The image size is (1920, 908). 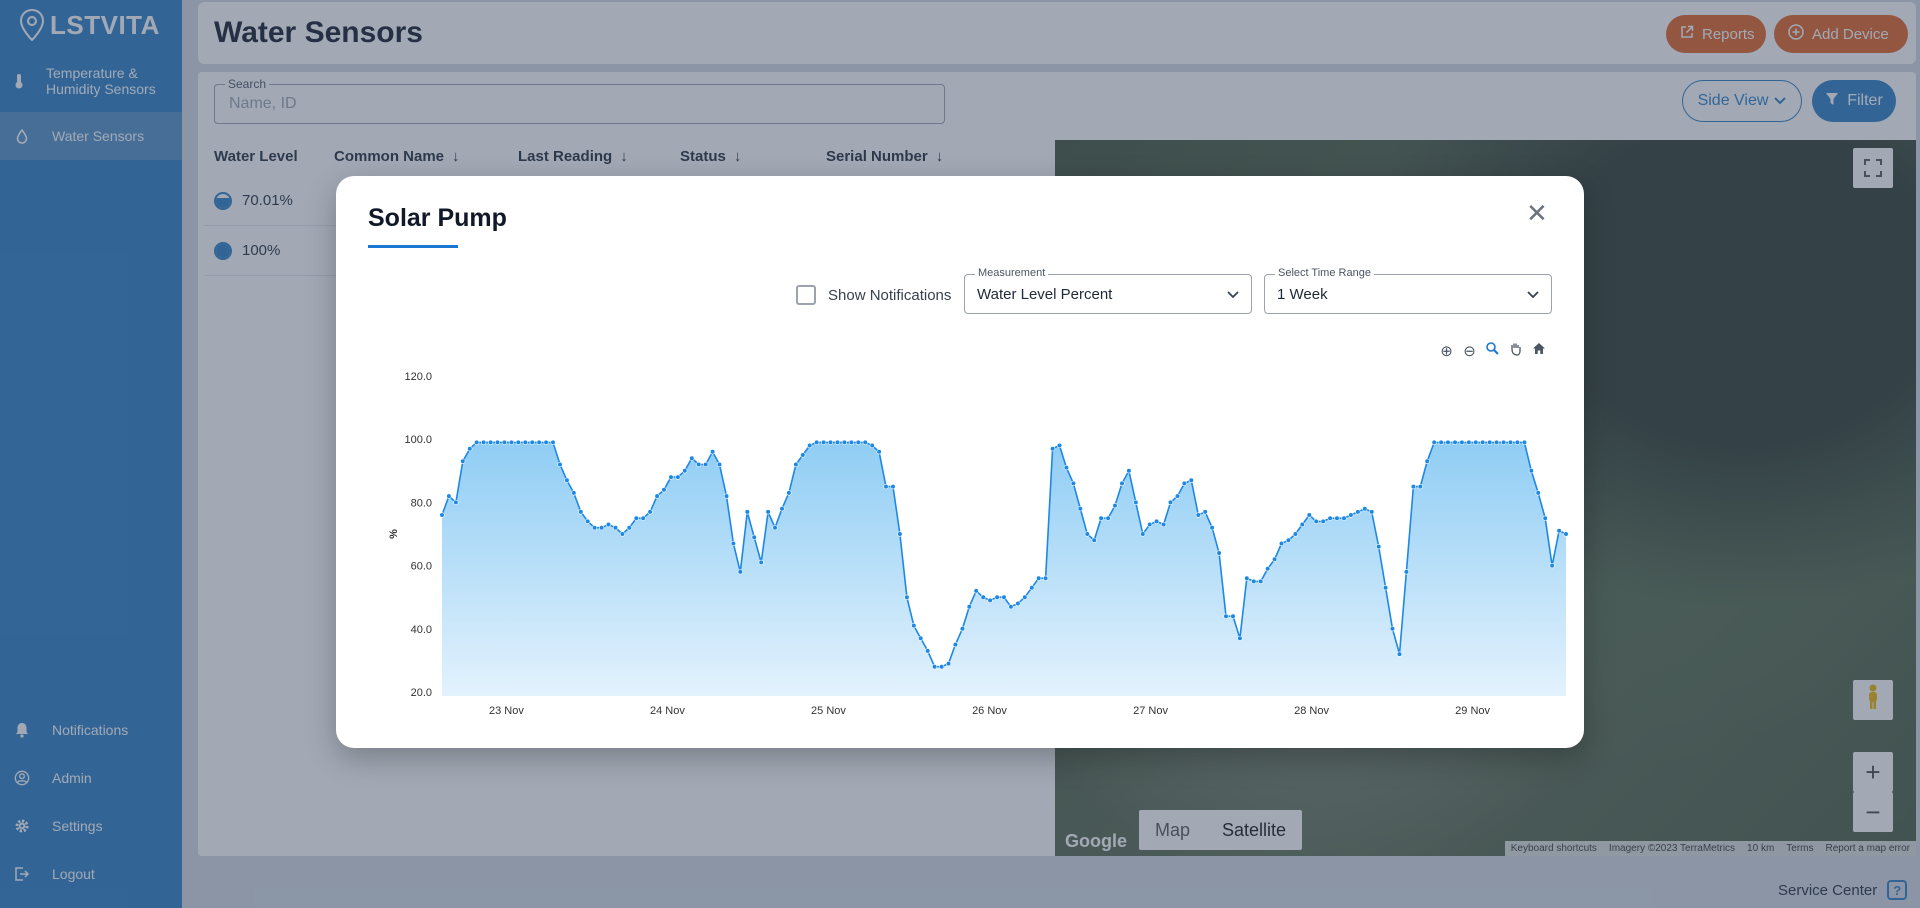 I want to click on measurement-select: Measurement Water Level Percent, so click(x=1108, y=290).